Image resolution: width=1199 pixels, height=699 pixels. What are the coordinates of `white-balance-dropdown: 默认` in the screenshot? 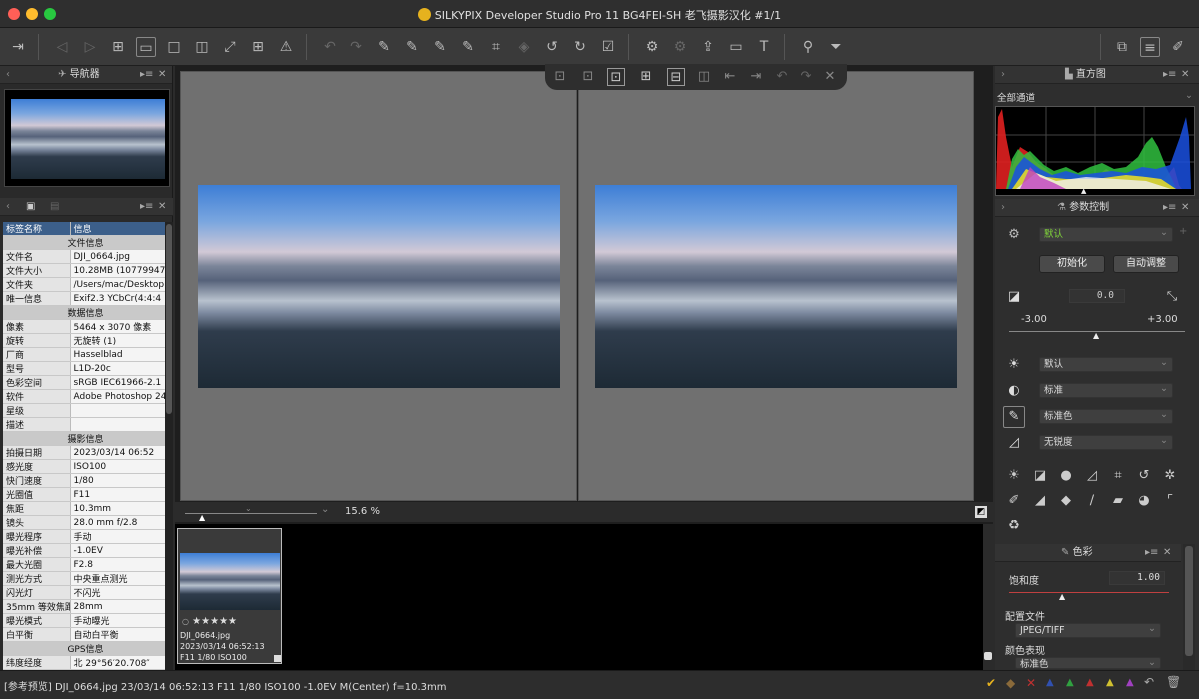 It's located at (1106, 364).